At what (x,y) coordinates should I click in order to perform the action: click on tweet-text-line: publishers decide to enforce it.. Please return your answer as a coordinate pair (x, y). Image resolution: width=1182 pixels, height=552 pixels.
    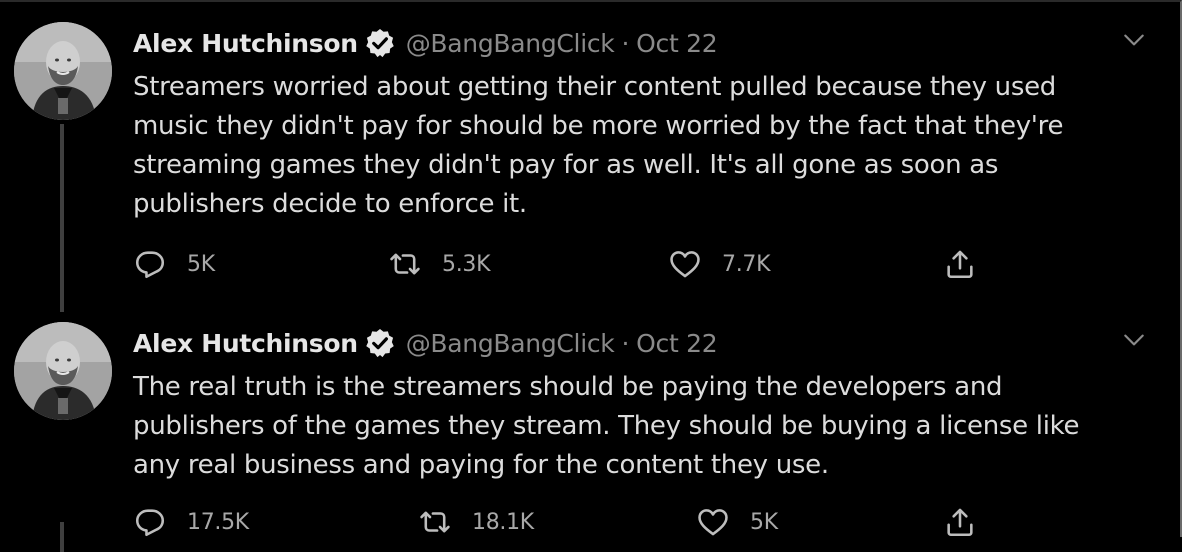
    Looking at the image, I should click on (330, 204).